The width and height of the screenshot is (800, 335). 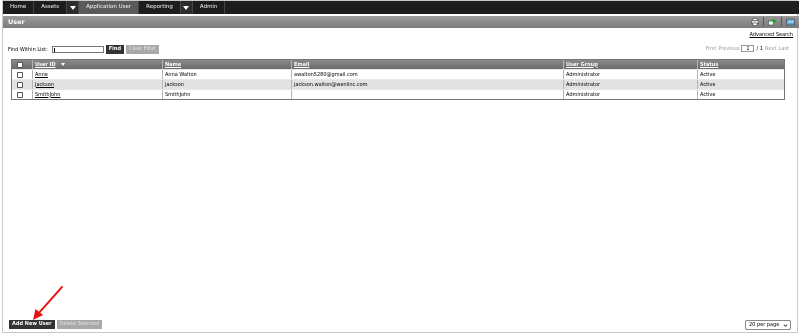 I want to click on reporting-dropdown-toggle, so click(x=186, y=7).